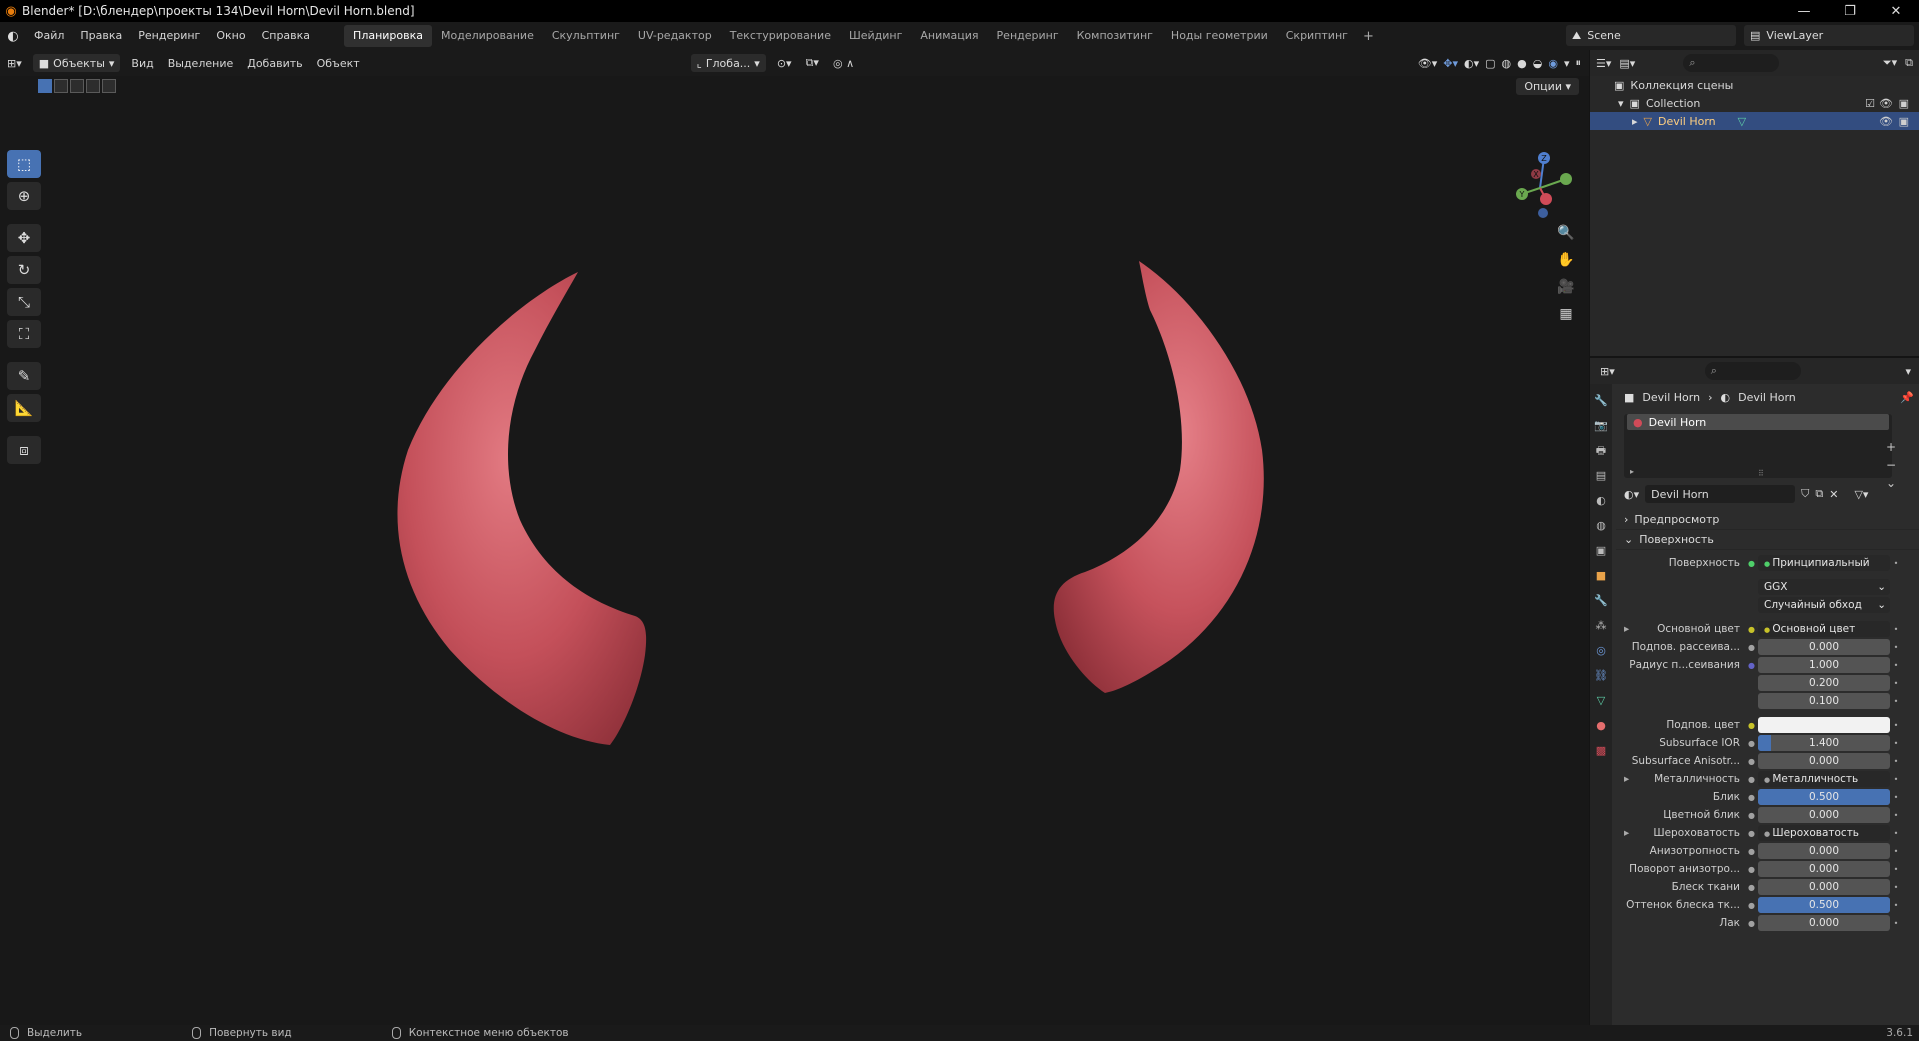  What do you see at coordinates (1896, 11) in the screenshot?
I see `close-button: ✕` at bounding box center [1896, 11].